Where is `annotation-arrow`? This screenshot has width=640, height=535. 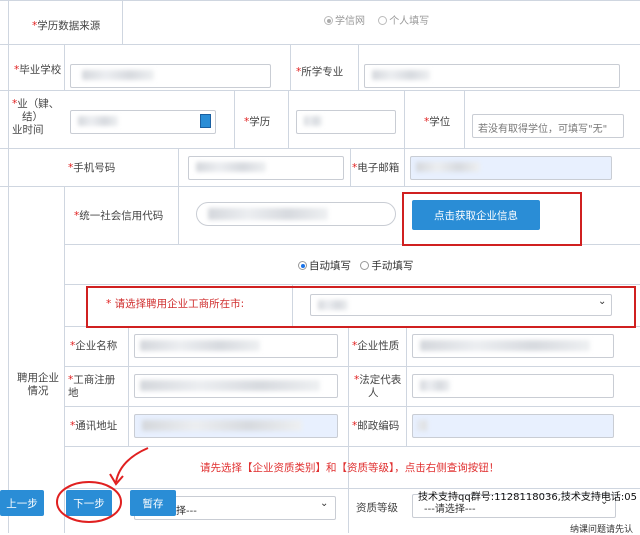
annotation-arrow is located at coordinates (132, 465).